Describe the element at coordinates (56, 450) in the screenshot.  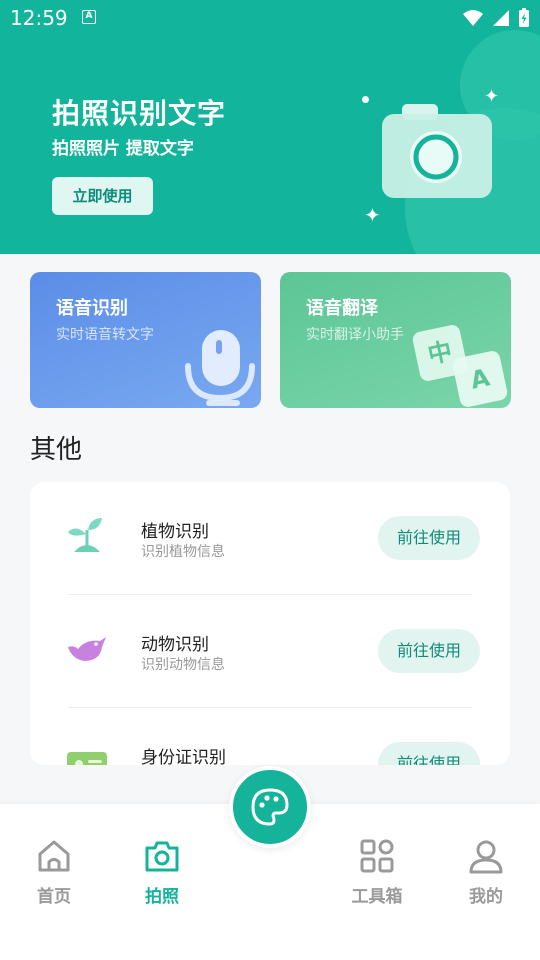
I see `section-title-other: 其他` at that location.